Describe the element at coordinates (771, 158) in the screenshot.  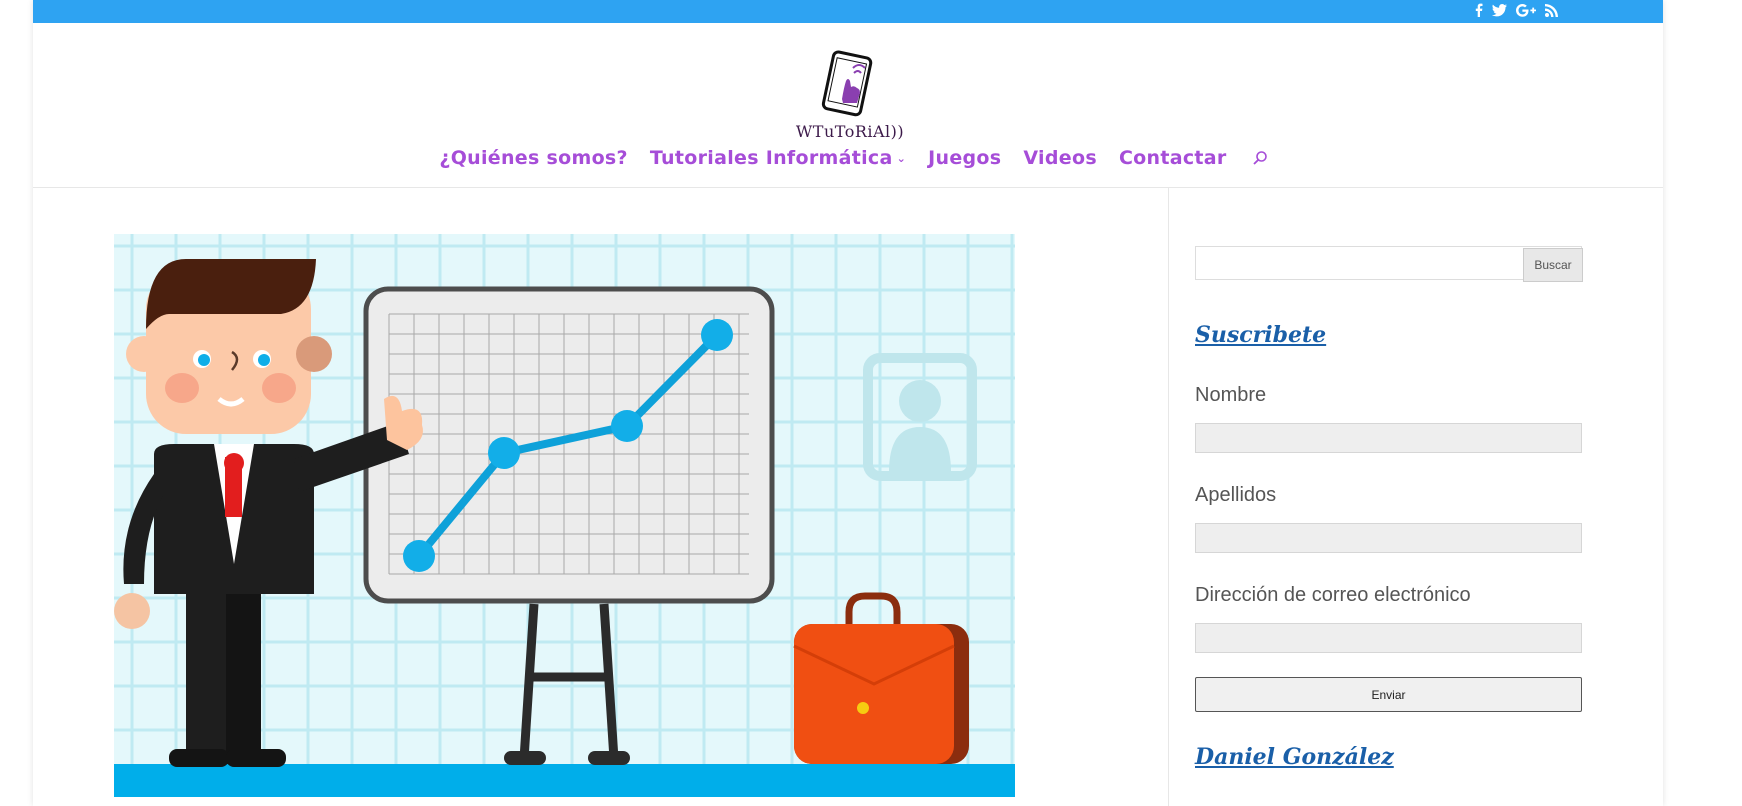
I see `nav-label: Tutoriales Informática` at that location.